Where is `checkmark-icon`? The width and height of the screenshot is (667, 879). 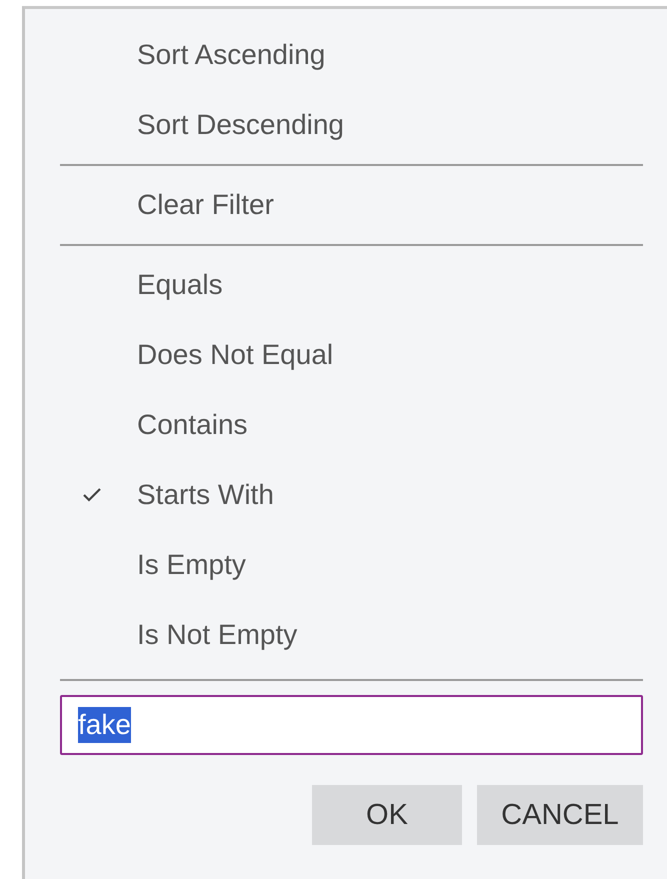 checkmark-icon is located at coordinates (92, 495).